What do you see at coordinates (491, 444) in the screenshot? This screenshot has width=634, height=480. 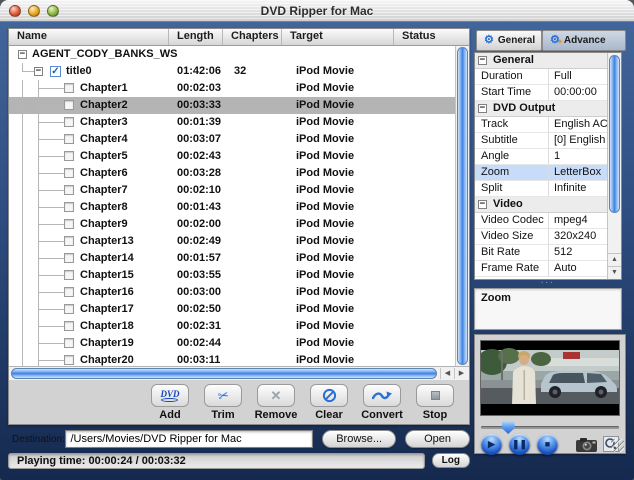 I see `play-button: ▶` at bounding box center [491, 444].